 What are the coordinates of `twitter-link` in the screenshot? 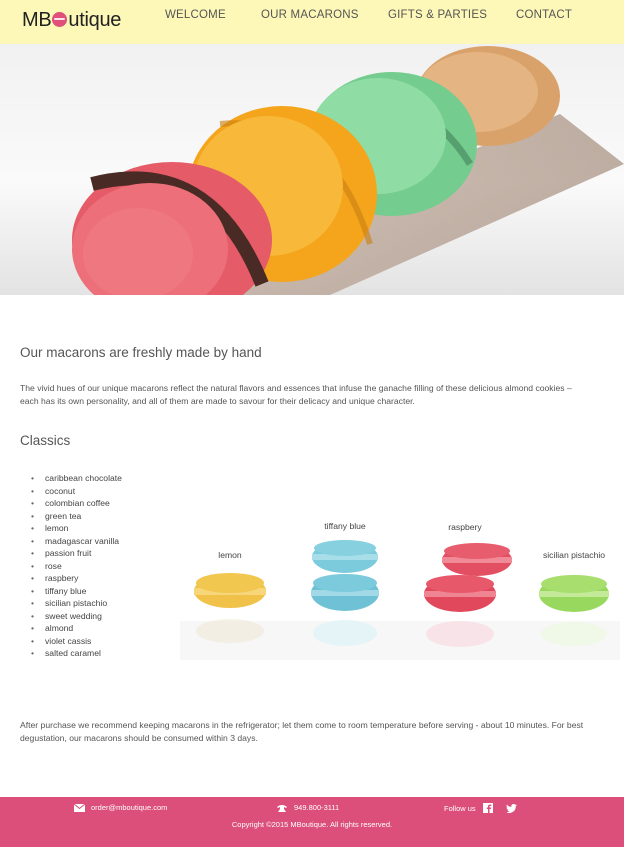 It's located at (511, 809).